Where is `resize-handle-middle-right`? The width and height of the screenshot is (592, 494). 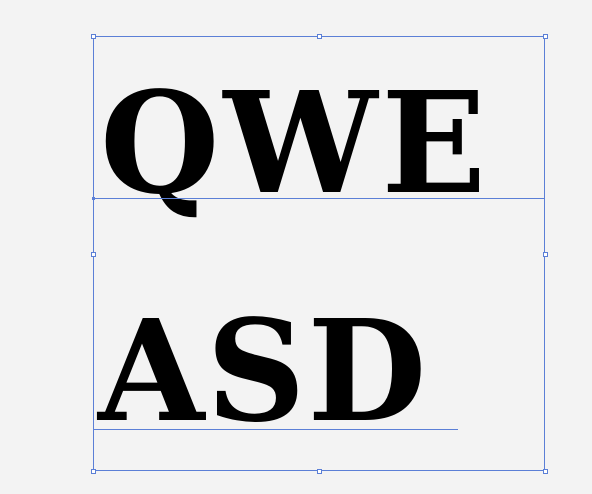 resize-handle-middle-right is located at coordinates (545, 254).